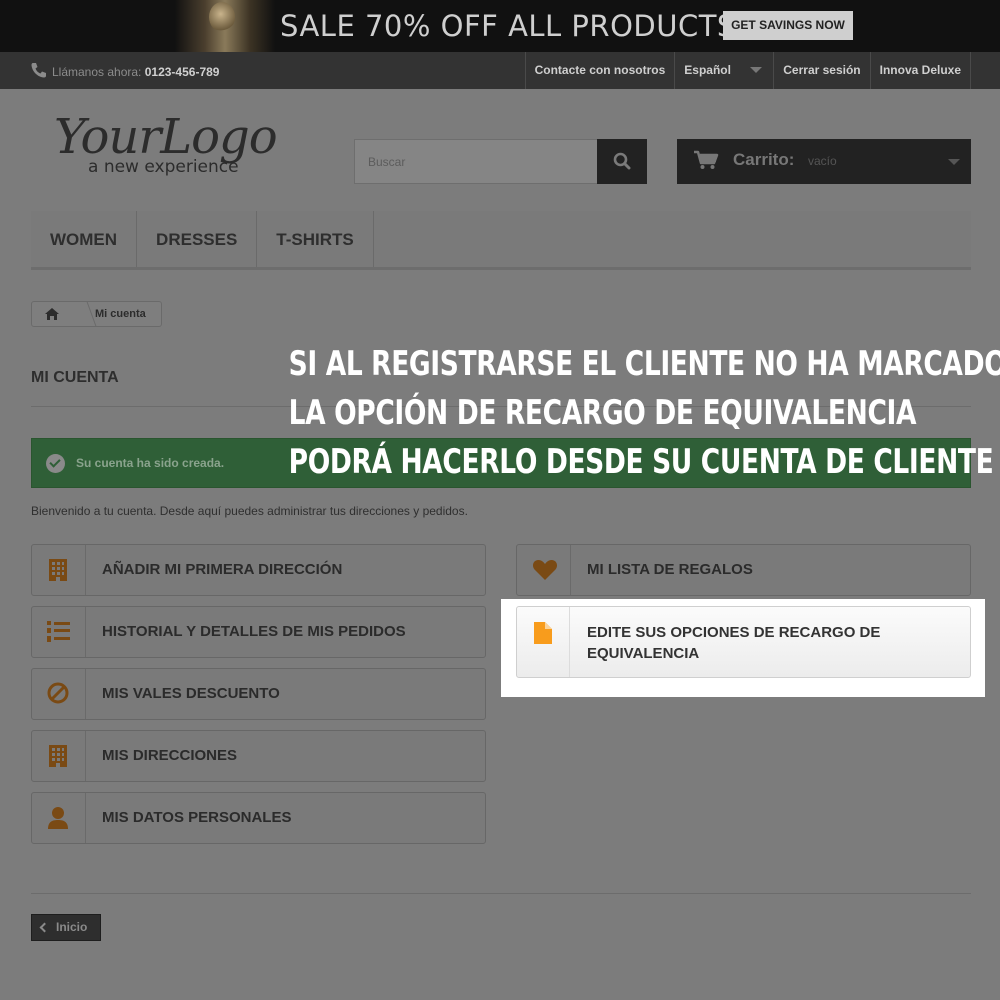  I want to click on home-button: Inicio, so click(66, 927).